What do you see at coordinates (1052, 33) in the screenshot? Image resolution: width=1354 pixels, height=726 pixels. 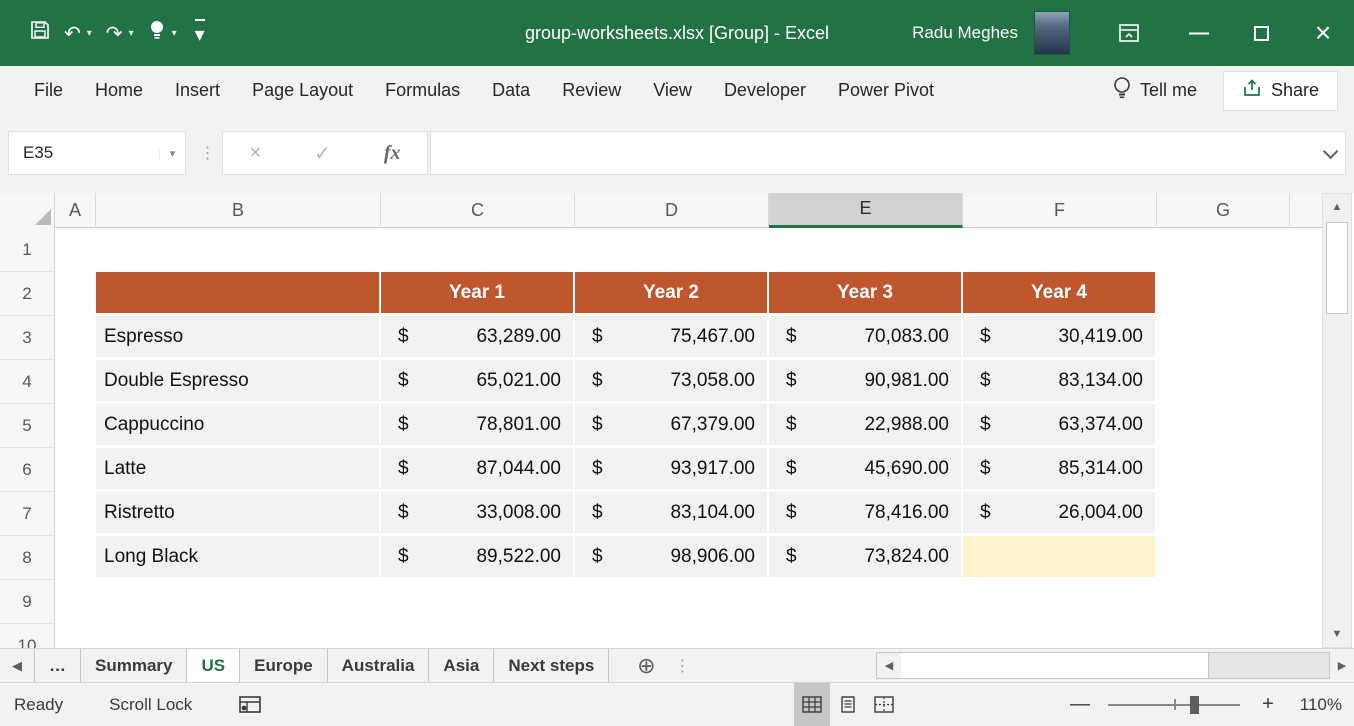 I see `user-avatar` at bounding box center [1052, 33].